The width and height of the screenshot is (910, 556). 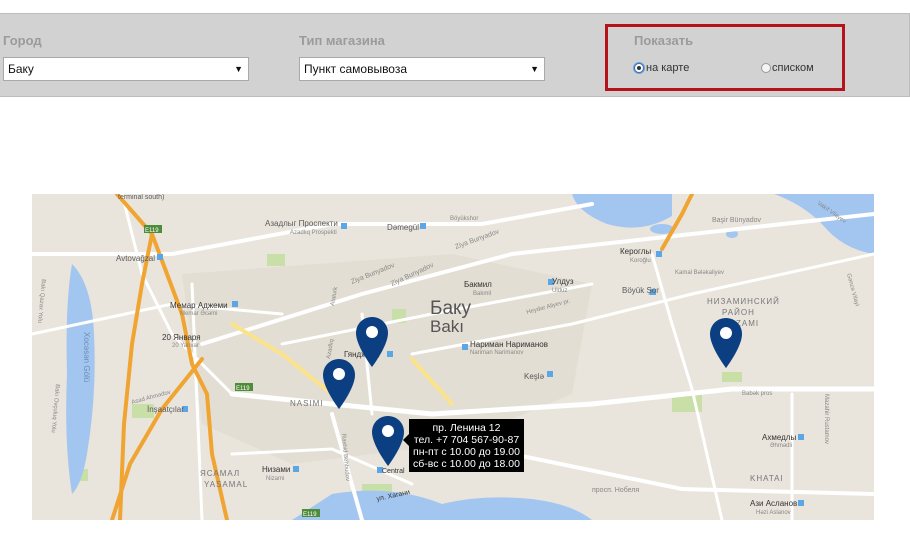 I want to click on tooltip-weekday-hours: пн-пт с 10.00 до 19.00, so click(x=466, y=452).